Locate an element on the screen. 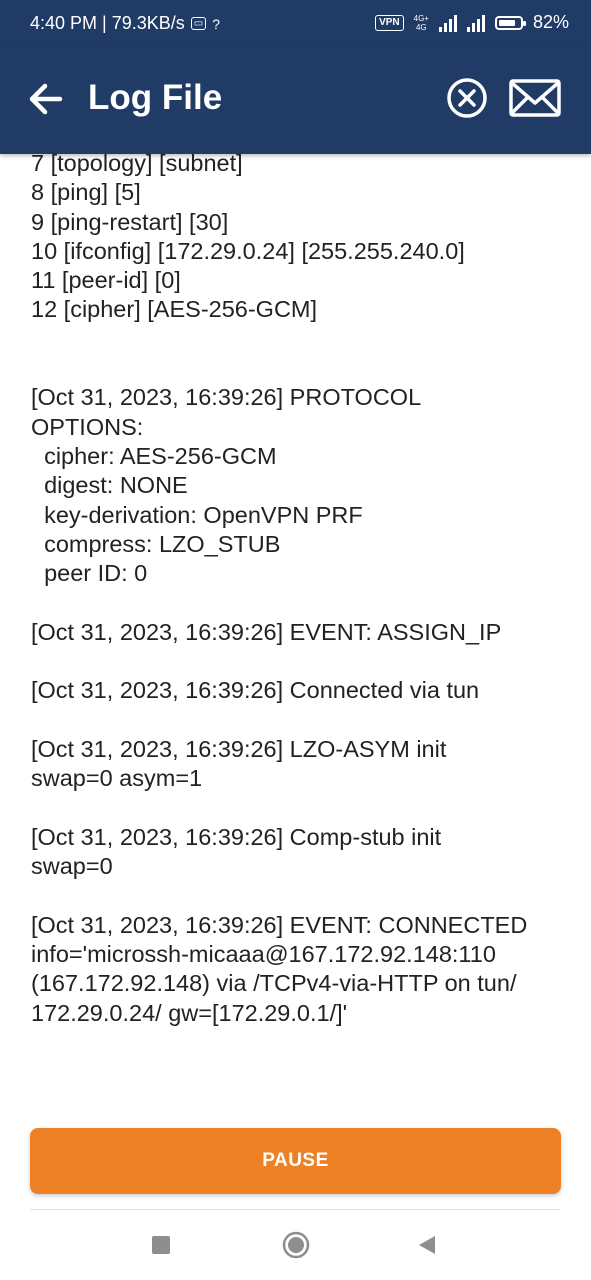 This screenshot has width=591, height=1280. vpn-badge: VPN is located at coordinates (389, 22).